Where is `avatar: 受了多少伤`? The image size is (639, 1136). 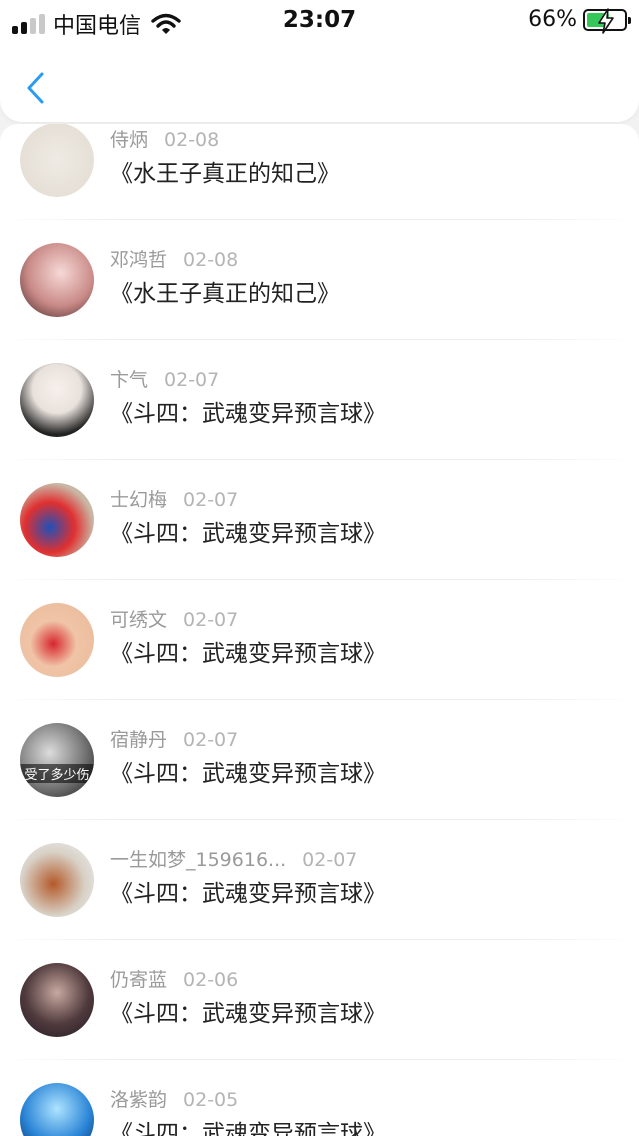 avatar: 受了多少伤 is located at coordinates (57, 760).